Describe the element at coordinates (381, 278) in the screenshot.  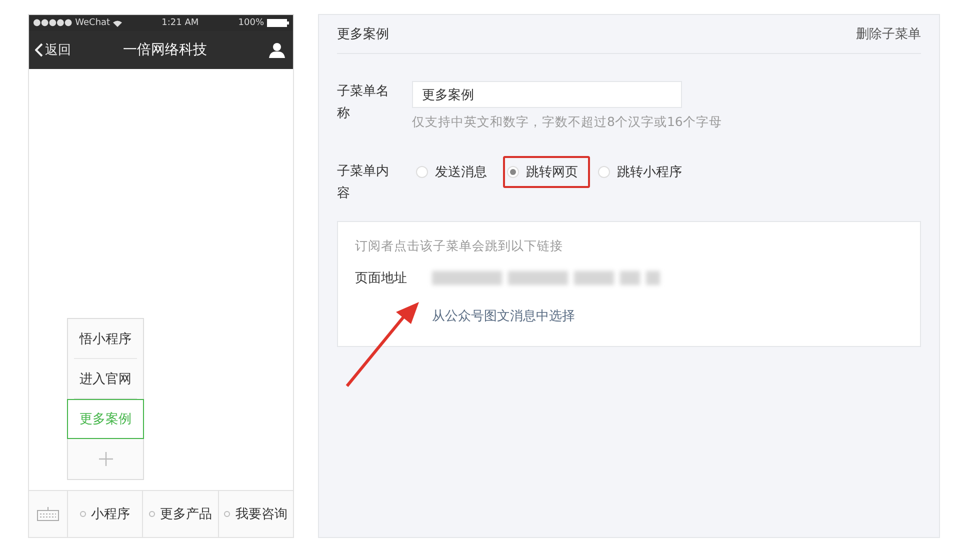
I see `address-label: 页面地址` at that location.